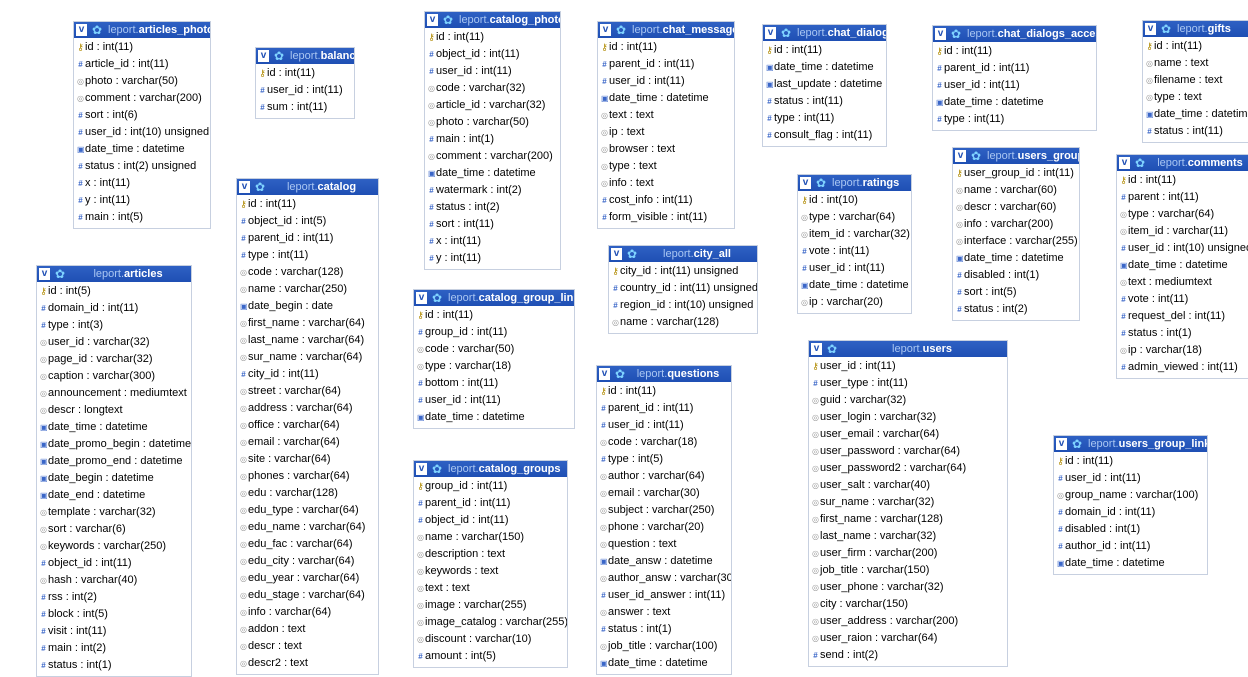 The image size is (1248, 677). I want to click on field-row: ◎edu_fac : varchar(64), so click(307, 544).